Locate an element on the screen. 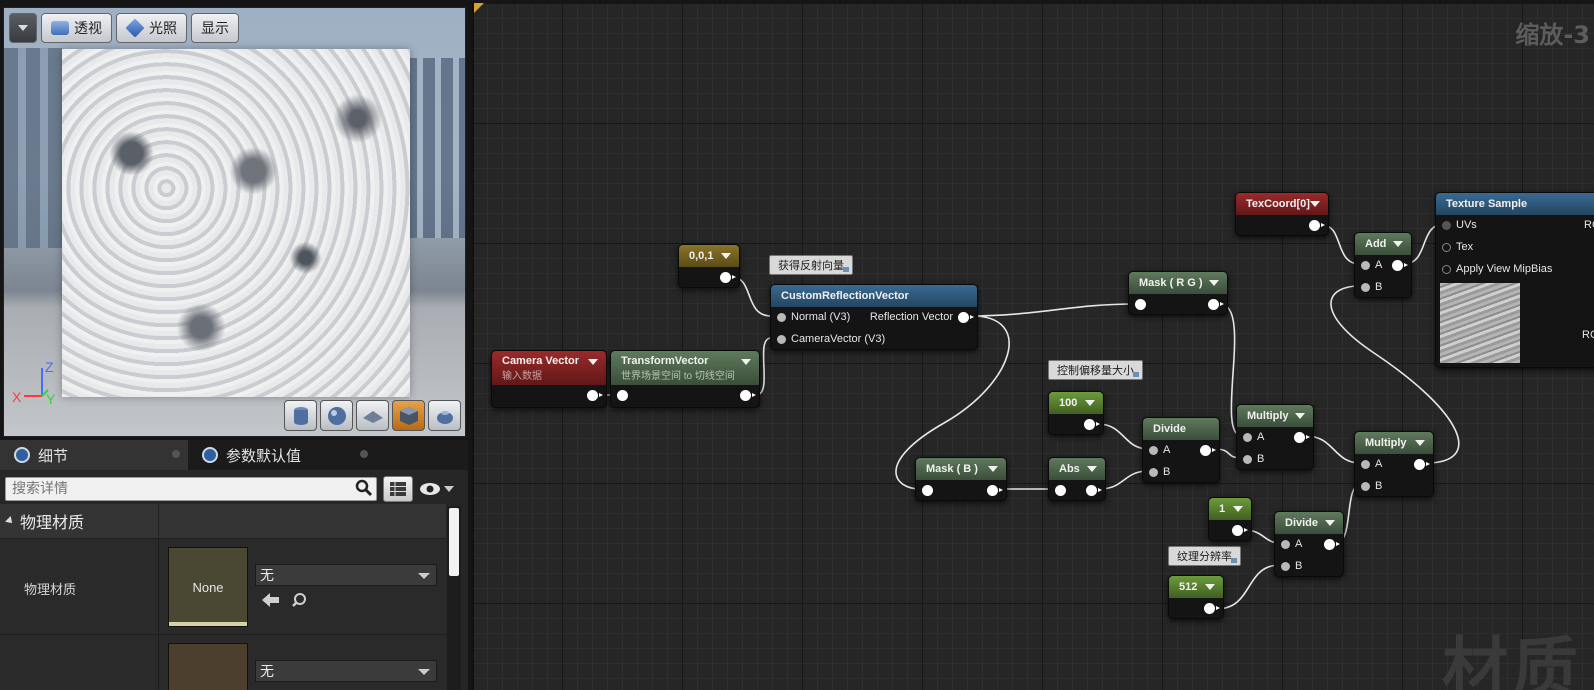 The image size is (1594, 690). teapot-preview-button is located at coordinates (444, 415).